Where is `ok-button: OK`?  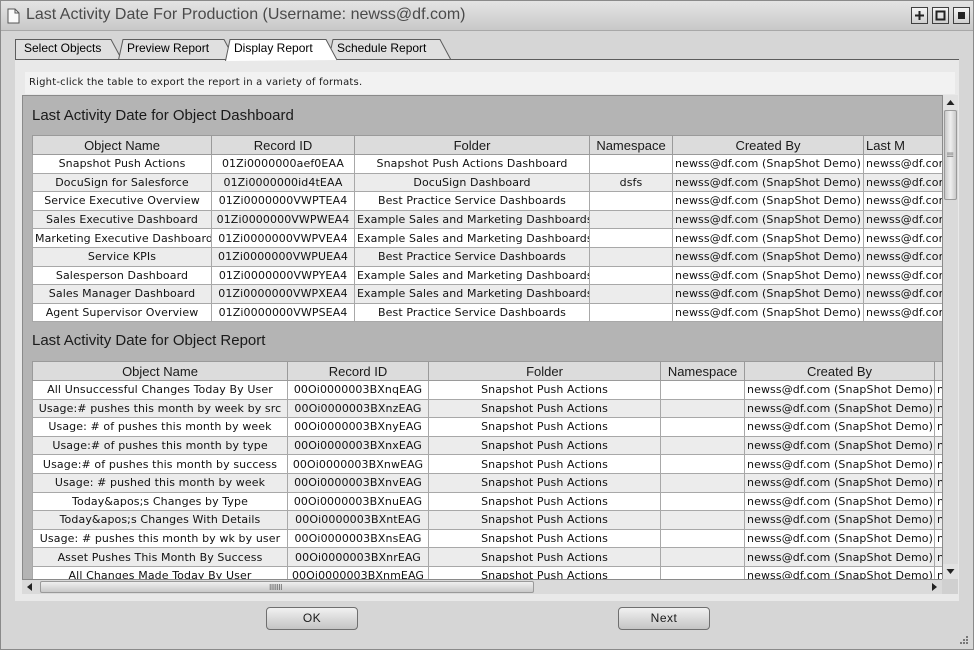 ok-button: OK is located at coordinates (312, 618).